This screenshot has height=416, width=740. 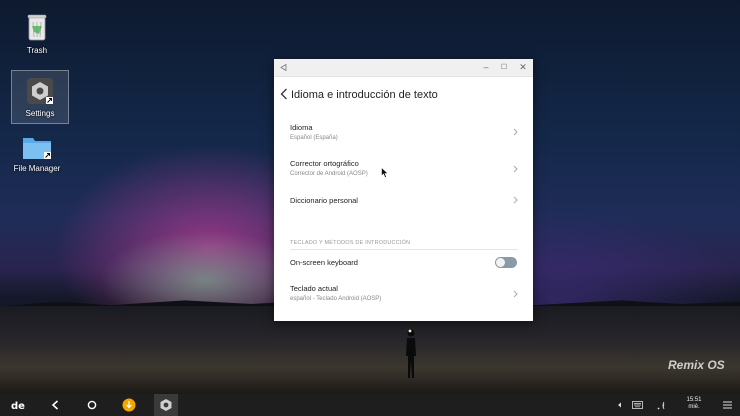 What do you see at coordinates (486, 67) in the screenshot?
I see `minimize-button: –` at bounding box center [486, 67].